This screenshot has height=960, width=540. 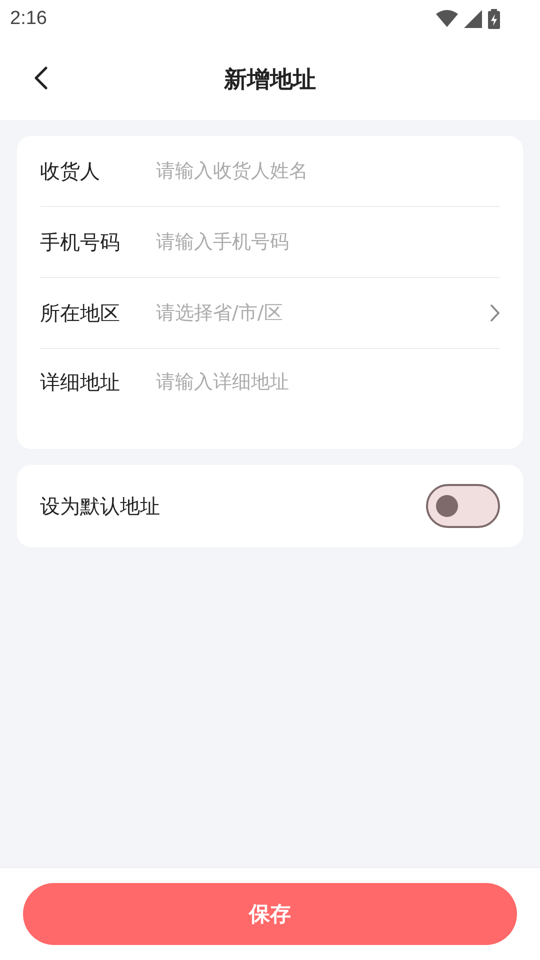 I want to click on field-label: 收货人, so click(x=70, y=171).